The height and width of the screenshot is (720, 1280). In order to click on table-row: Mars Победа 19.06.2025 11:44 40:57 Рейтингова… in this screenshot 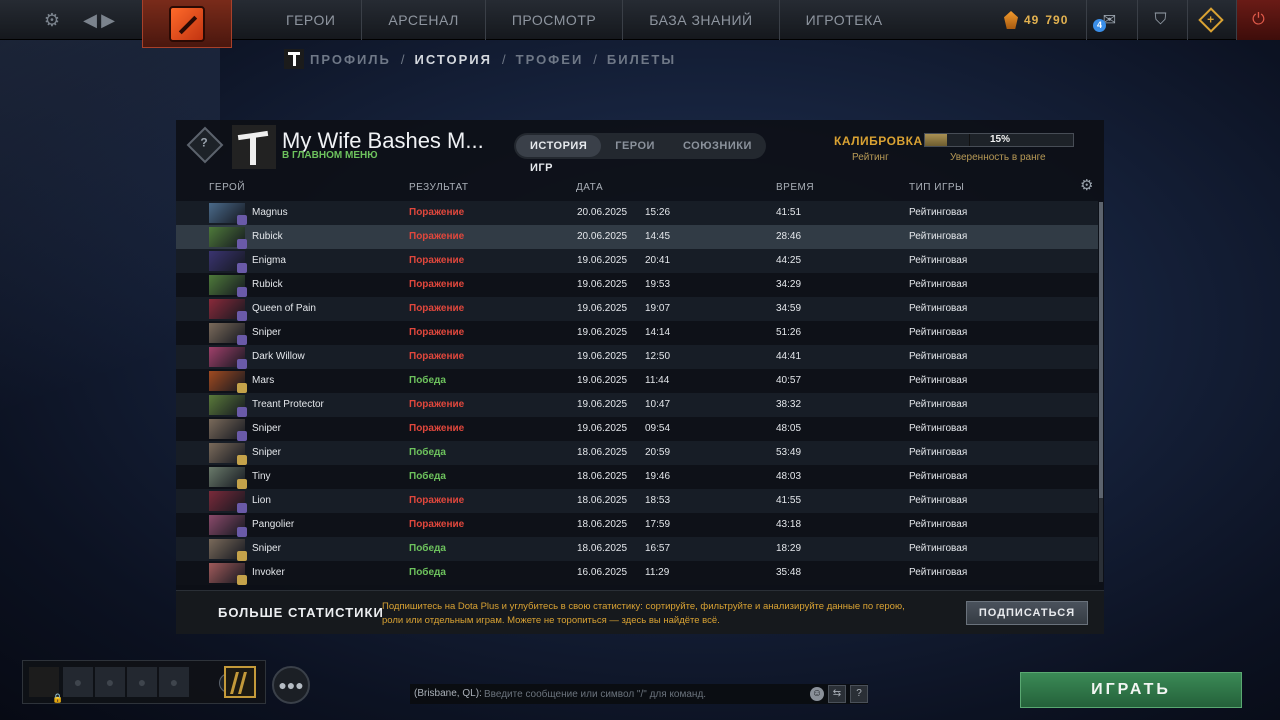, I will do `click(637, 381)`.